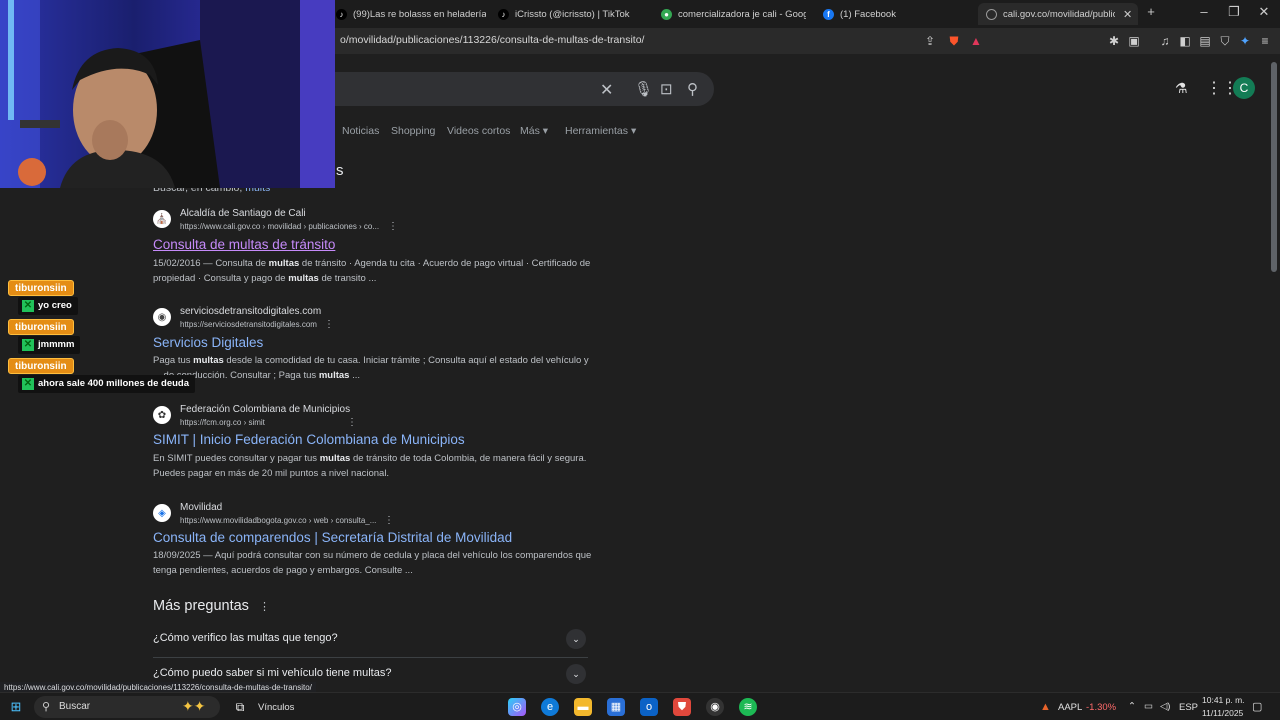 The width and height of the screenshot is (1280, 720). Describe the element at coordinates (976, 41) in the screenshot. I see `rewards-icon: ▲` at that location.